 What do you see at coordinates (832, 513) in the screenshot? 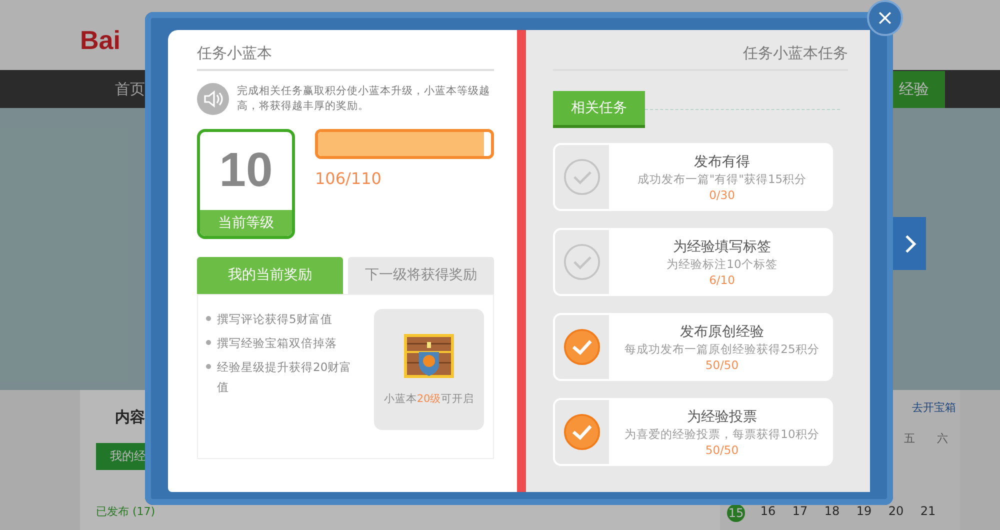
I see `calendar-date: 18` at bounding box center [832, 513].